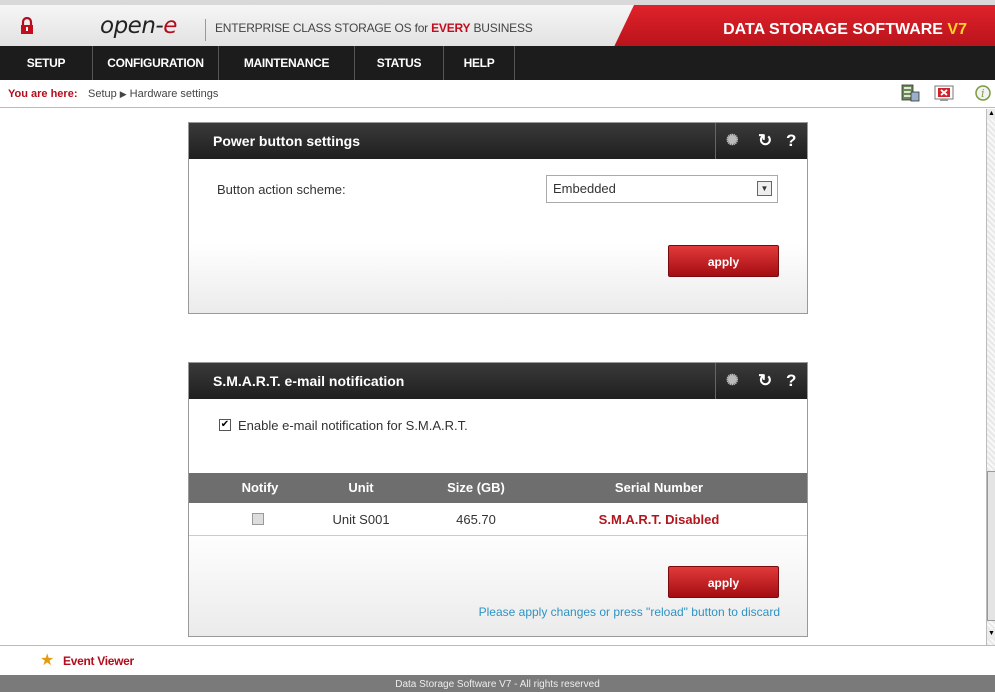  I want to click on power-panel-body: Button action scheme: Embedded ▼ apply, so click(498, 236).